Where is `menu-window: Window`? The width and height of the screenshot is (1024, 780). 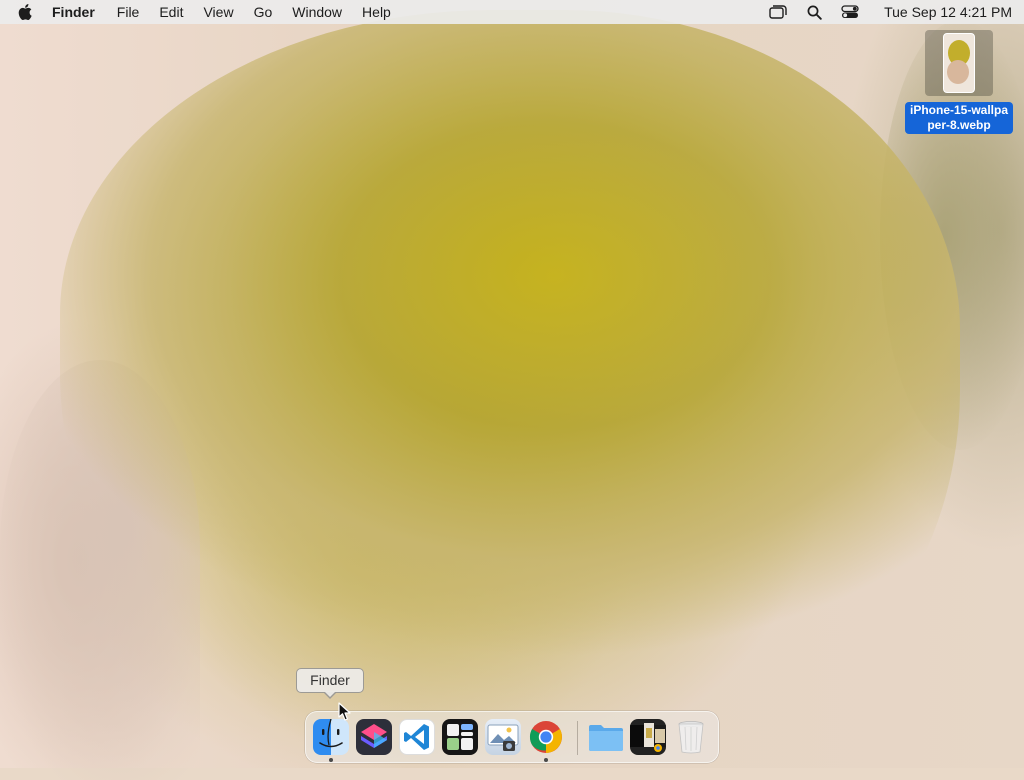
menu-window: Window is located at coordinates (317, 12).